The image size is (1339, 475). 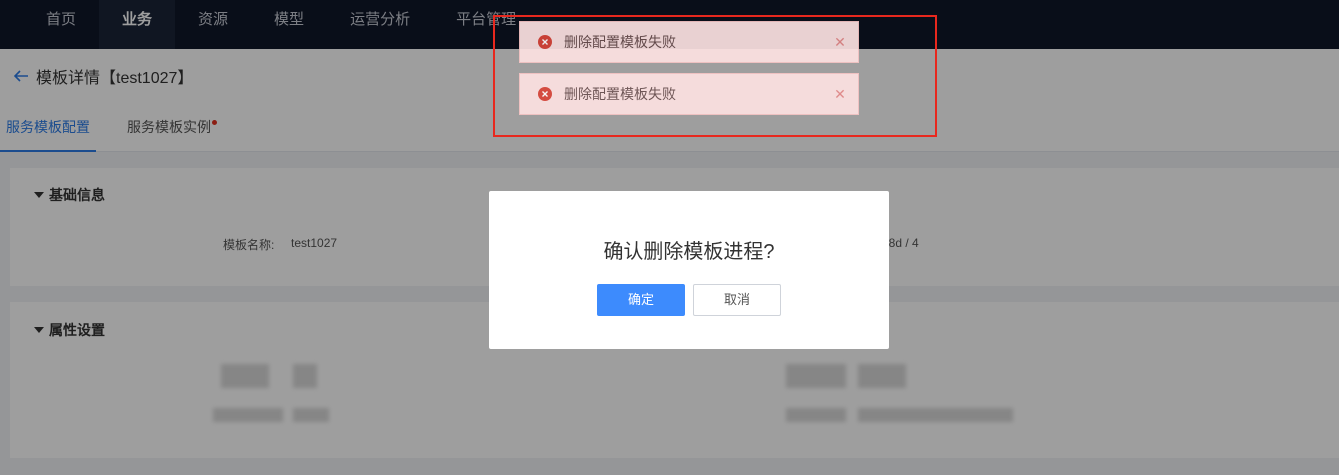 I want to click on confirm-dialog: 确认删除模板进程? 确定 取消, so click(x=689, y=270).